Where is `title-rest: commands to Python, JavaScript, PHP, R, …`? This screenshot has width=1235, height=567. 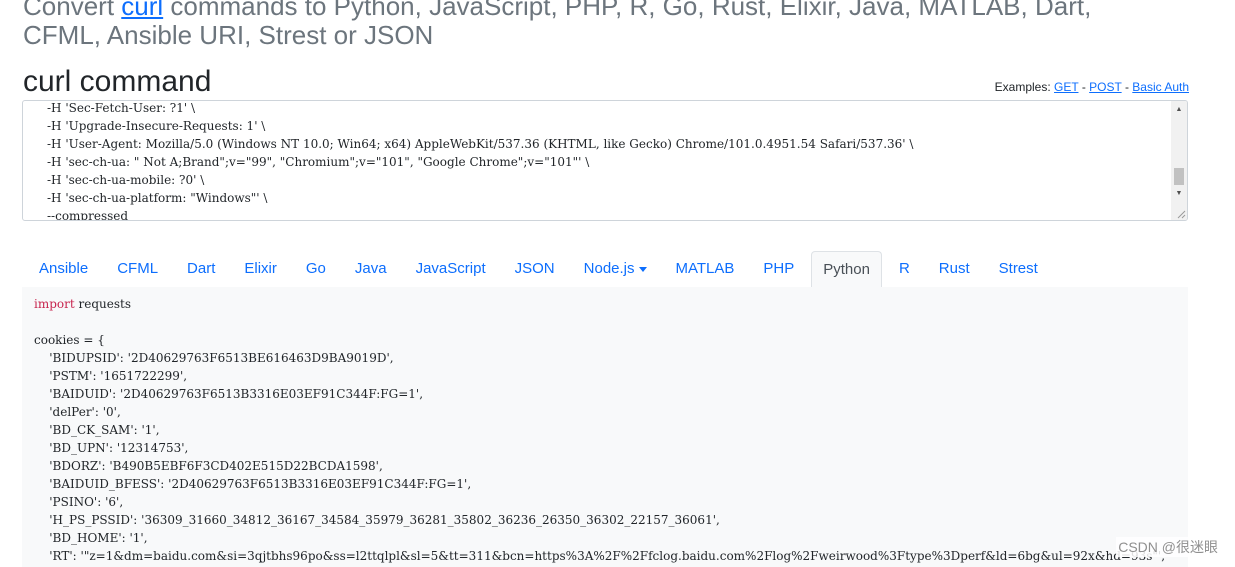 title-rest: commands to Python, JavaScript, PHP, R, … is located at coordinates (557, 25).